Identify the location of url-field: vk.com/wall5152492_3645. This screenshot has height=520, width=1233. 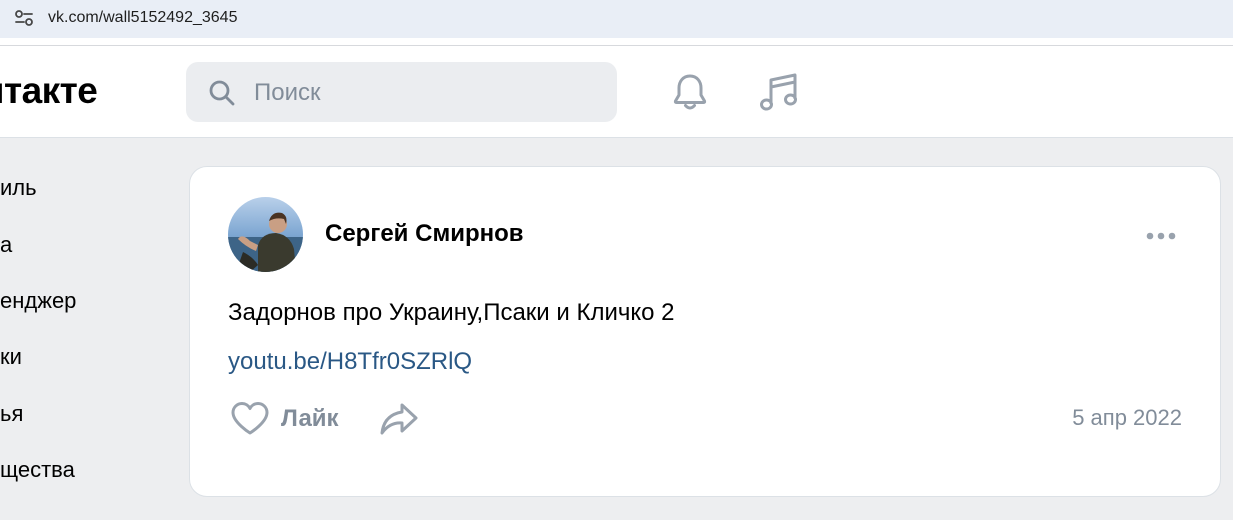
(142, 18).